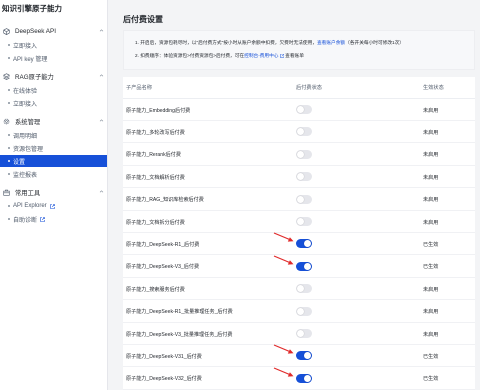 The image size is (480, 390). I want to click on sidebar-item: 在线体验, so click(53, 90).